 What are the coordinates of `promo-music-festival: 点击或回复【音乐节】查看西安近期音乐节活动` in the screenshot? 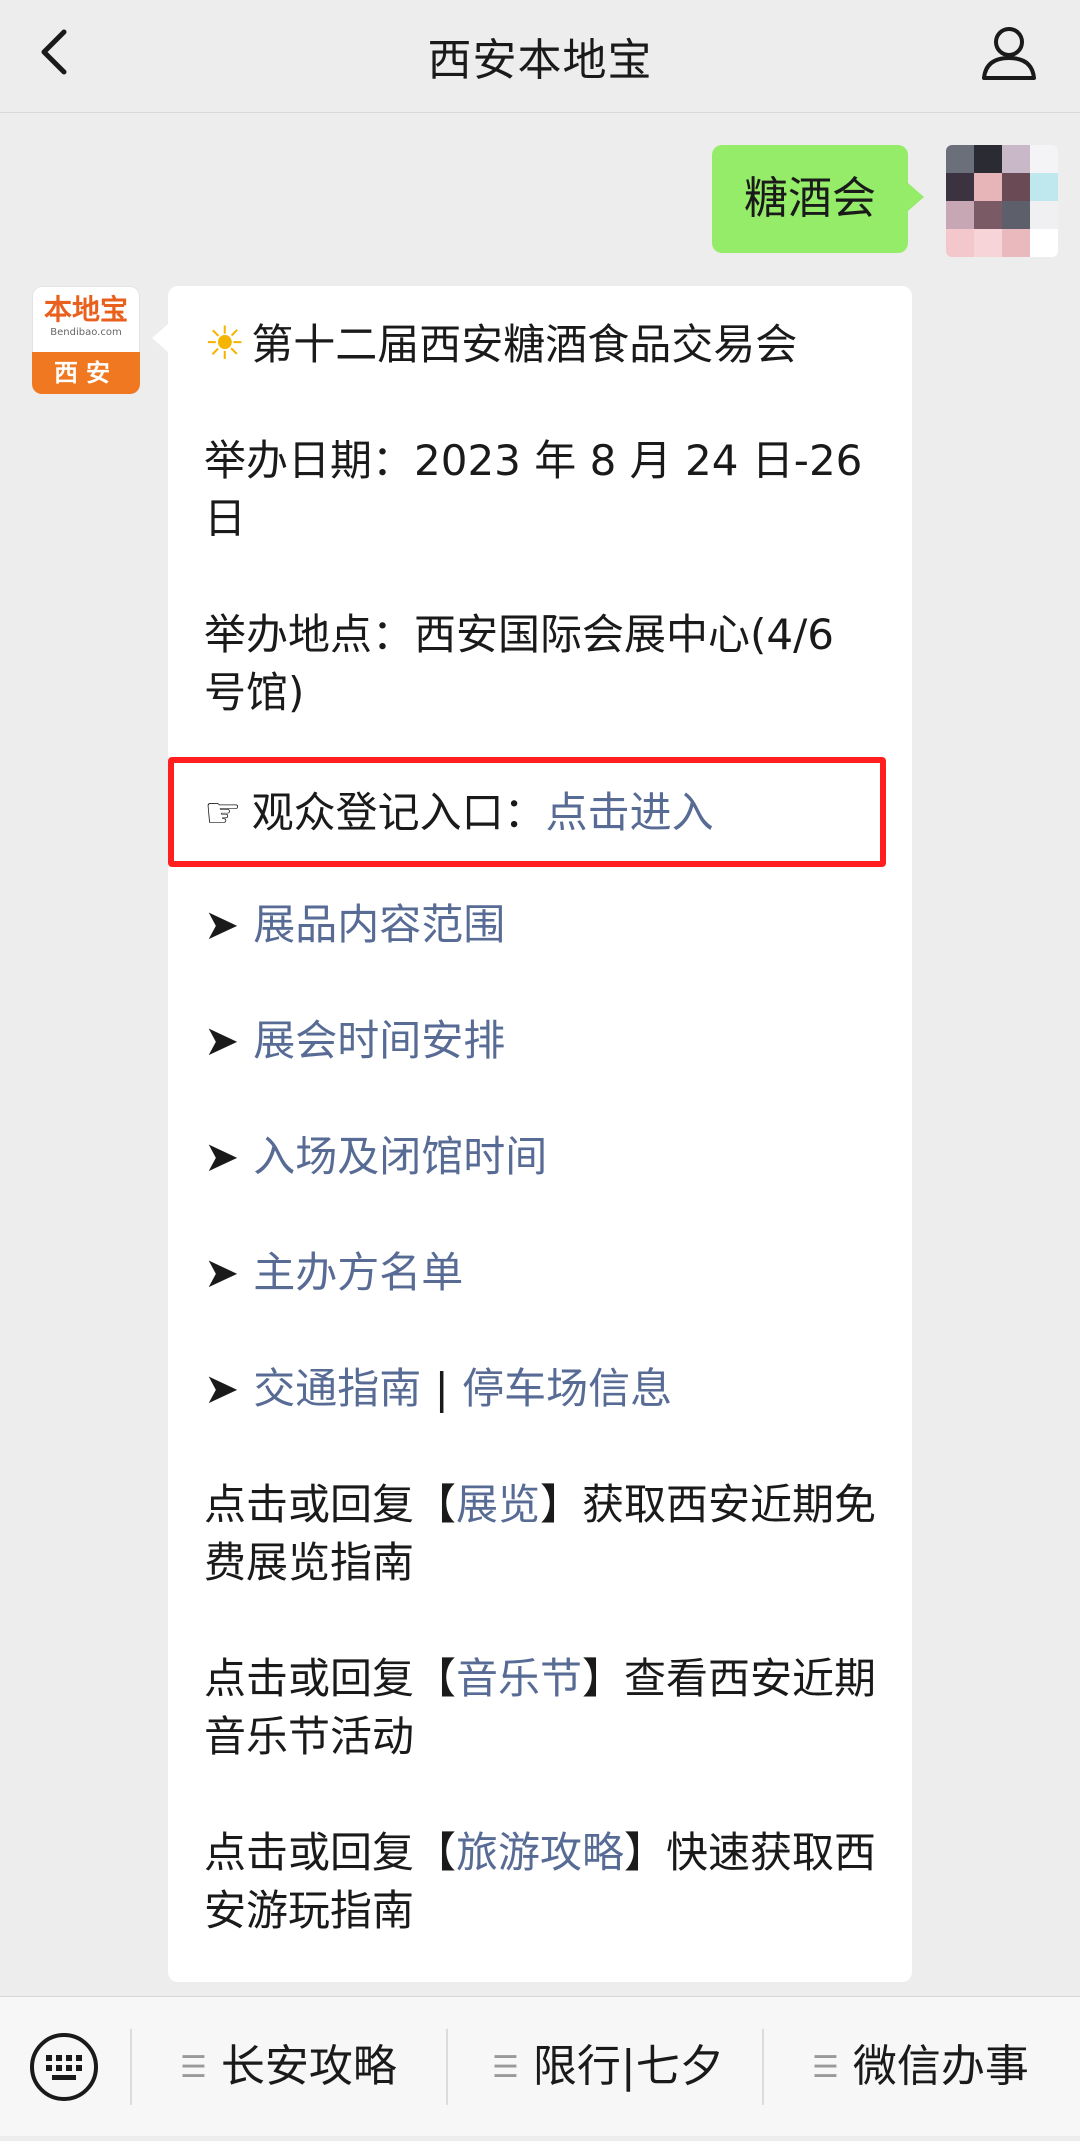 It's located at (540, 1707).